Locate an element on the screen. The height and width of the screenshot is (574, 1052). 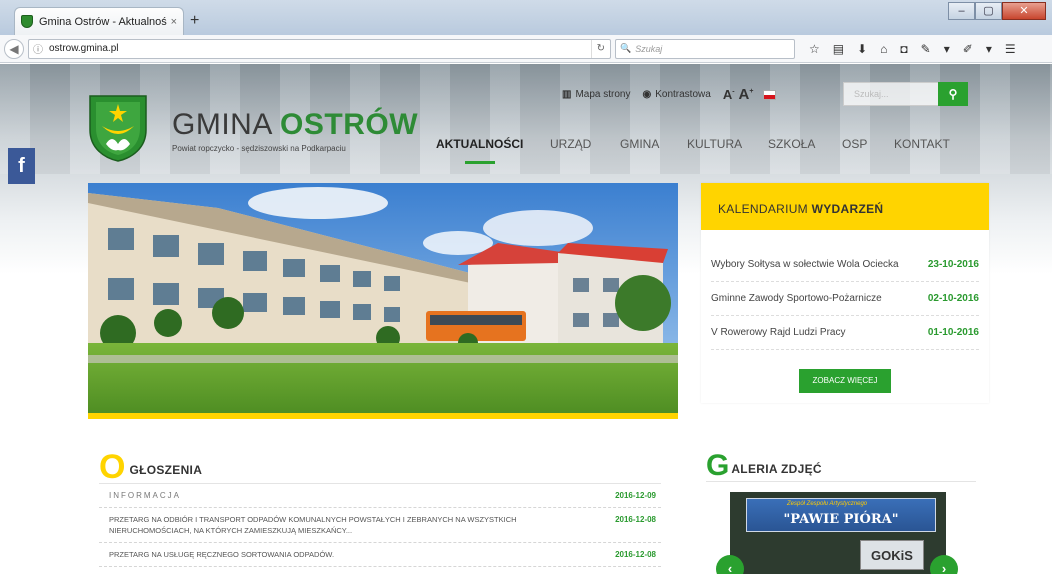
calendar-title: KALENDARIUM WYDARZEŃ is located at coordinates (845, 206).